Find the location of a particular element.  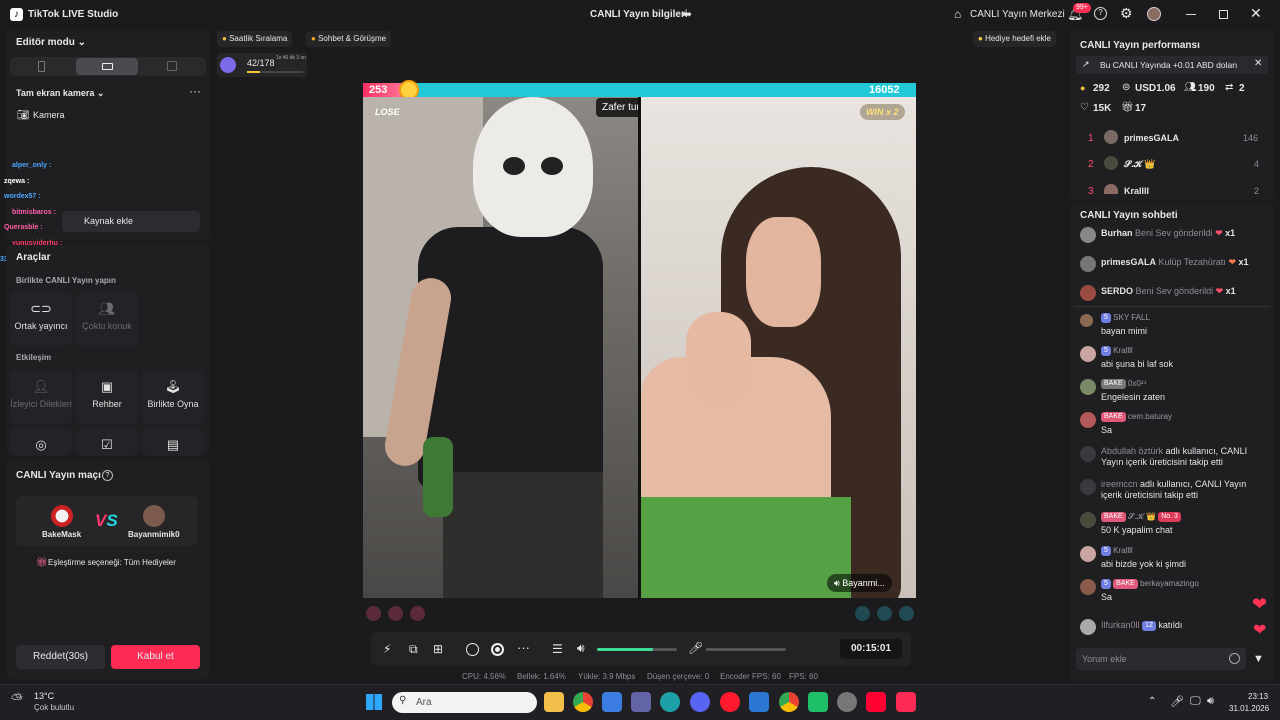

record-icon is located at coordinates (472, 649).